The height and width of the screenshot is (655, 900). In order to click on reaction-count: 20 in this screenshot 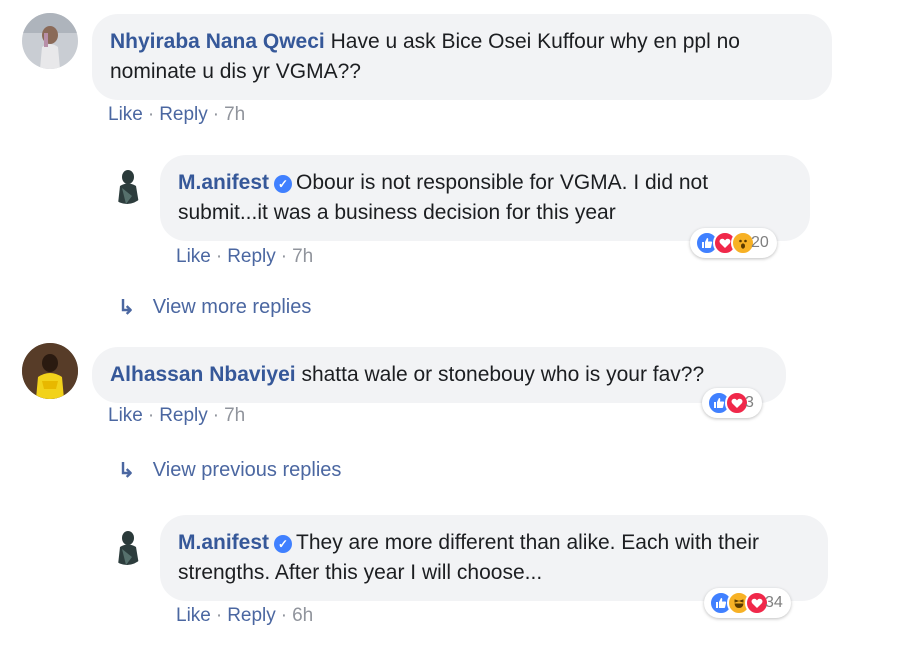, I will do `click(760, 242)`.